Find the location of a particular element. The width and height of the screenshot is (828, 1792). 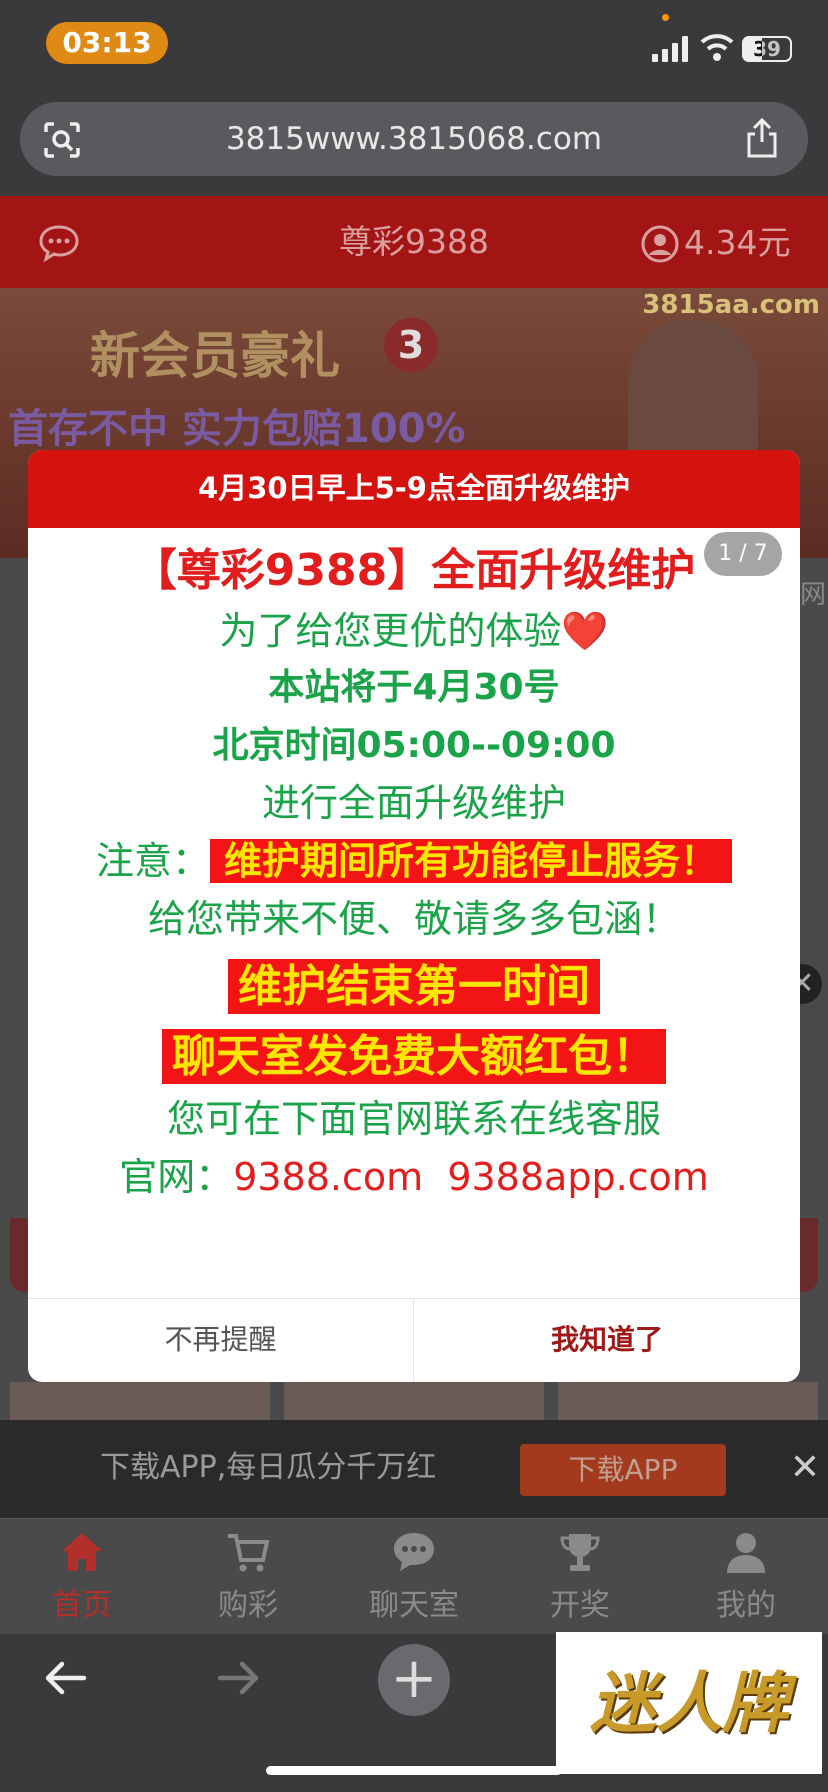

modal-line-support: 您可在下面官网联系在线客服 is located at coordinates (413, 1119).